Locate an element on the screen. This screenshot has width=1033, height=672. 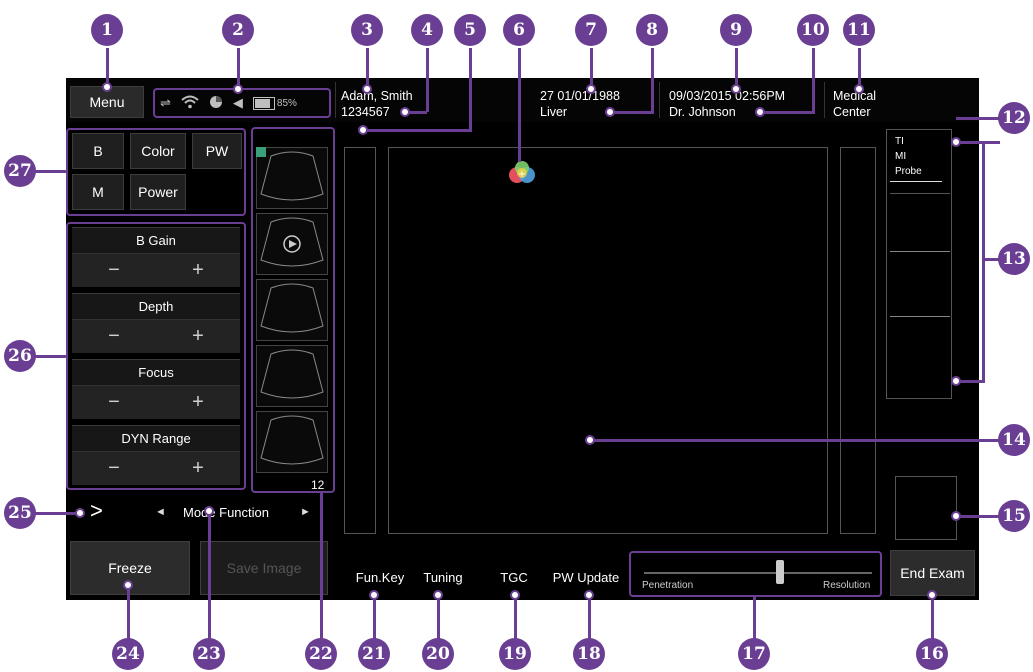
thumbnail-count: 12 is located at coordinates (318, 485).